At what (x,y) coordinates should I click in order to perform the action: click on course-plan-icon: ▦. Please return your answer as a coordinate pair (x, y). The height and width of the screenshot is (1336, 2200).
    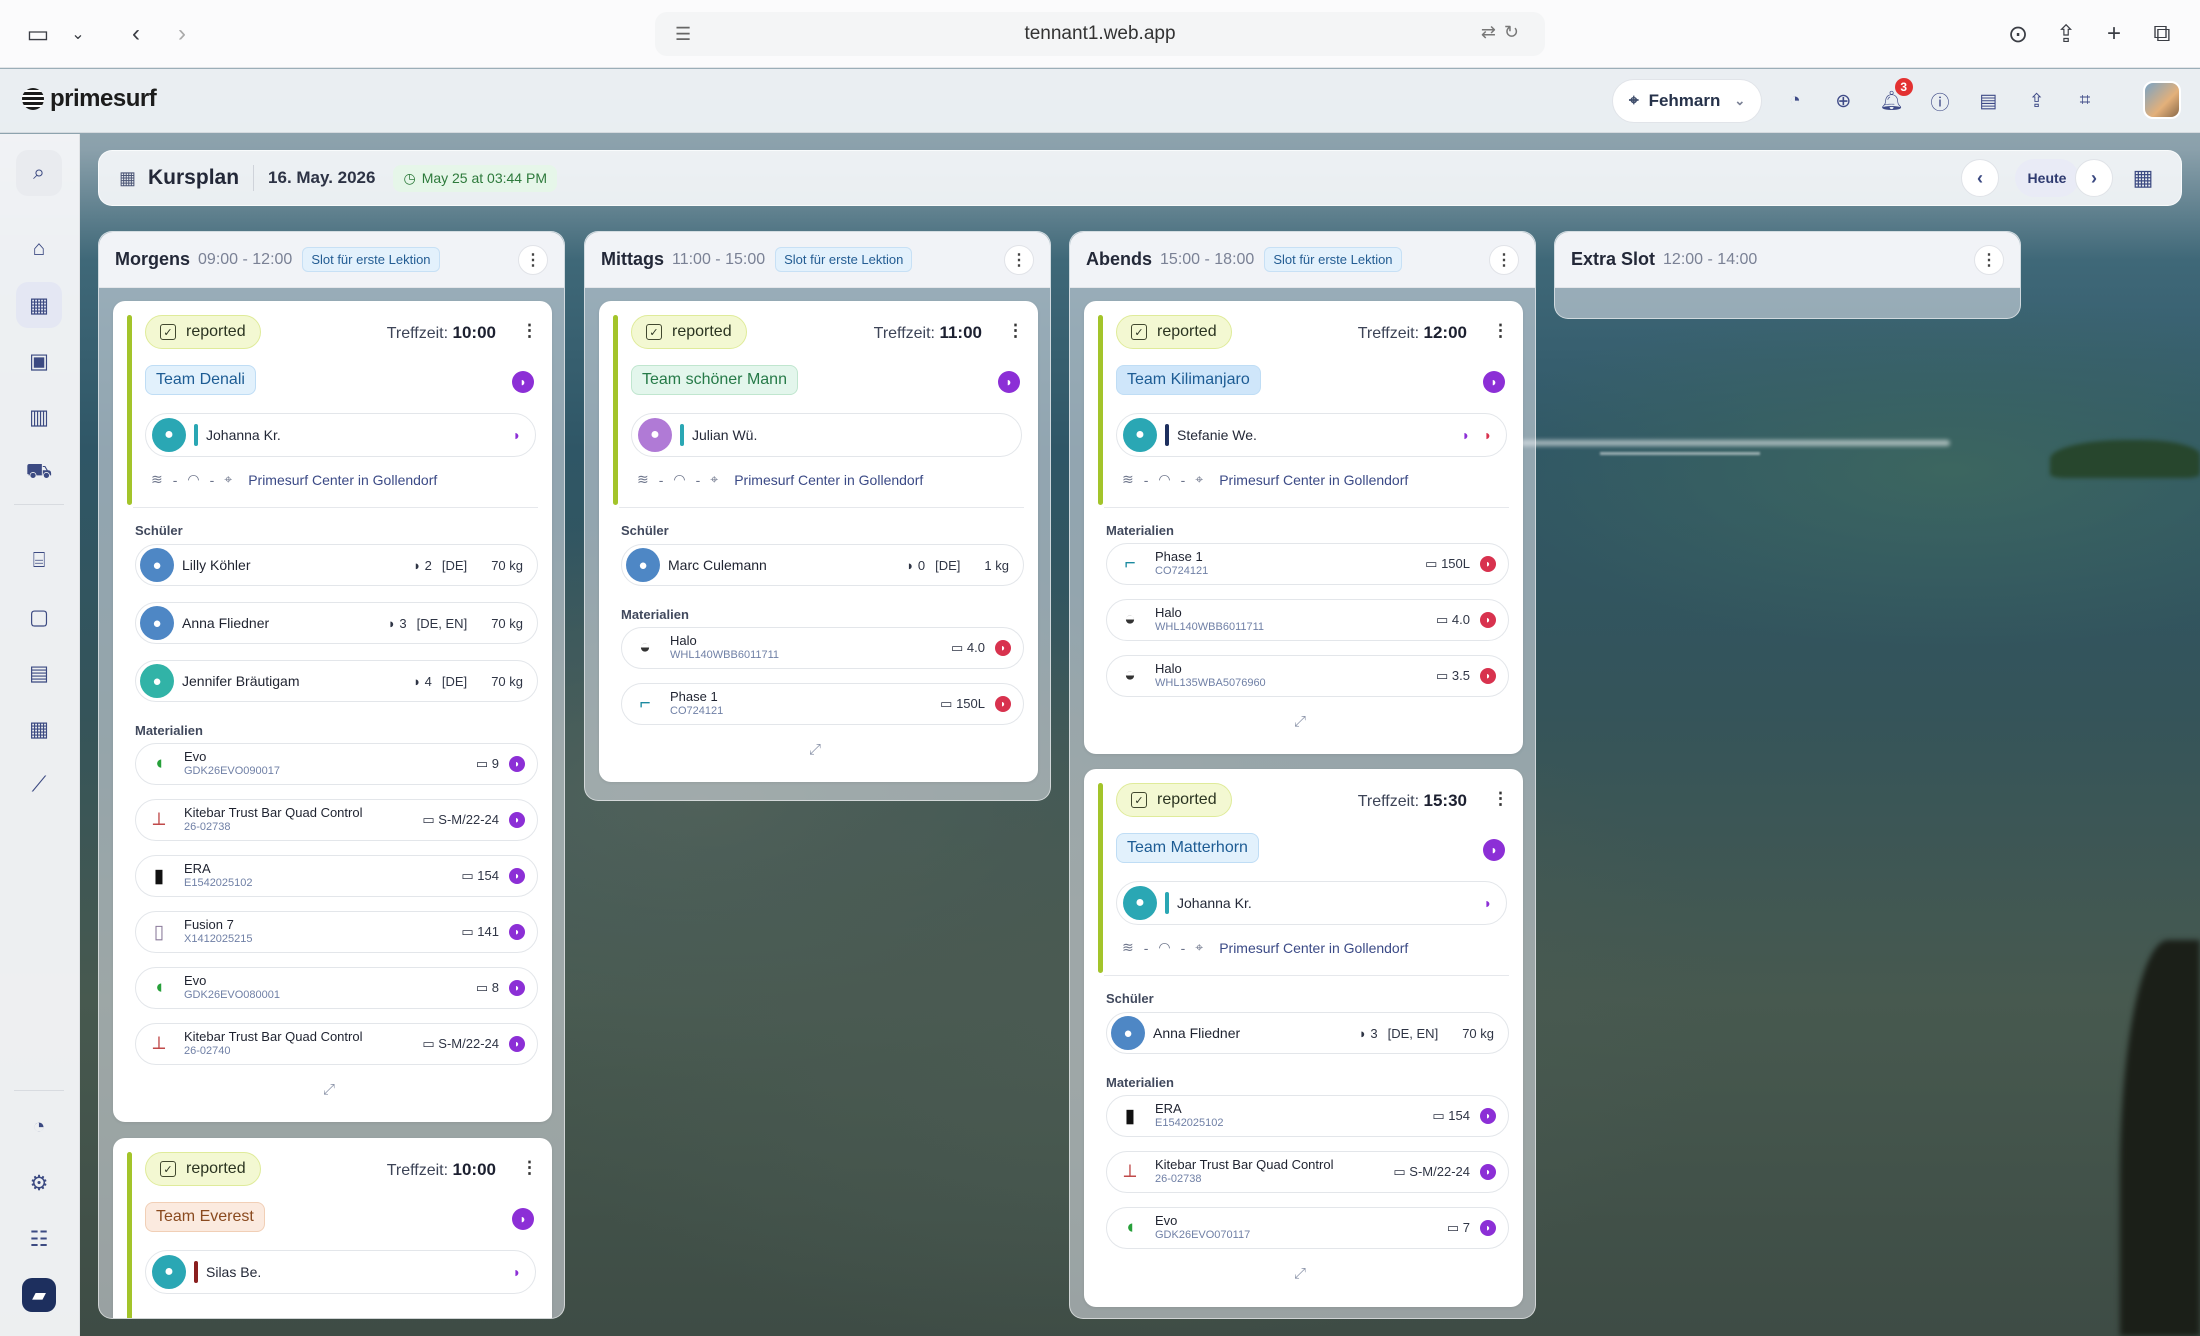
    Looking at the image, I should click on (39, 305).